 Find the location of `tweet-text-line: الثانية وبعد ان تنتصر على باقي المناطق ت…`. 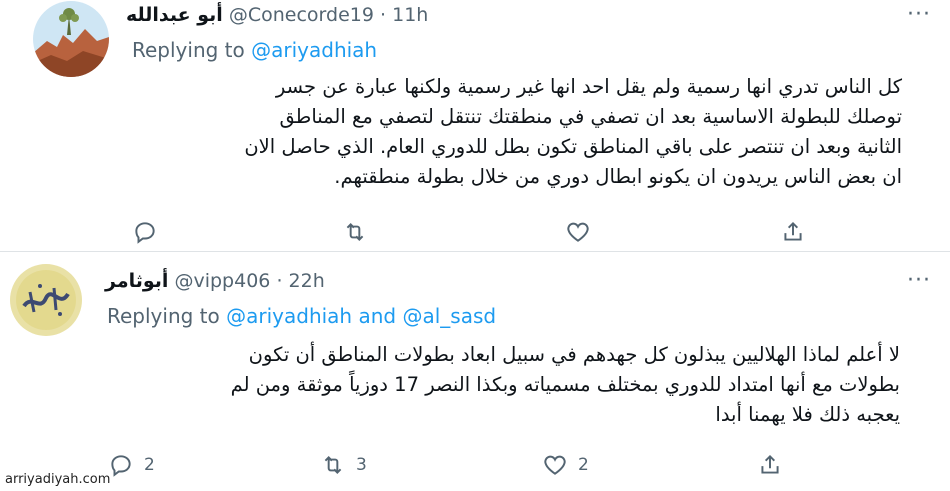

tweet-text-line: الثانية وبعد ان تنتصر على باقي المناطق ت… is located at coordinates (573, 146).